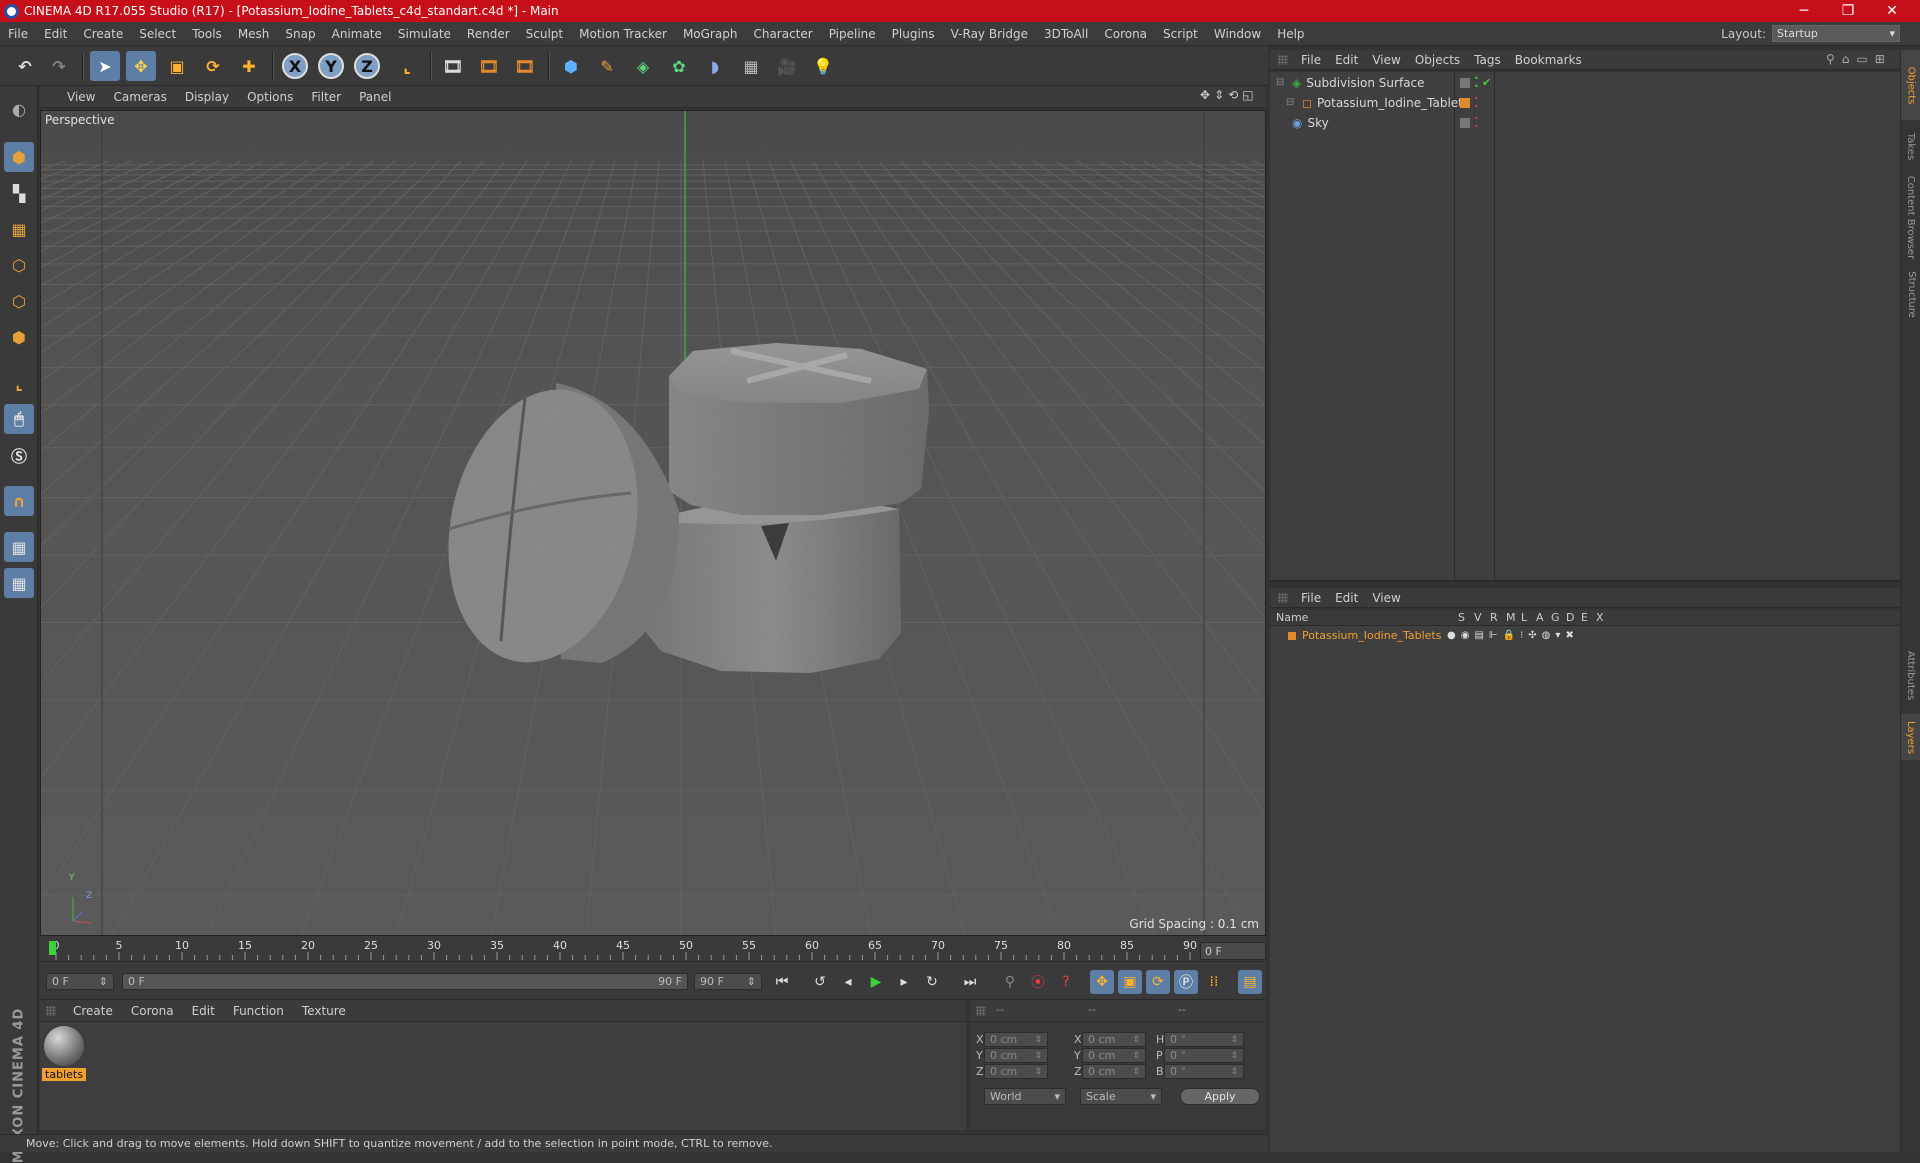 The width and height of the screenshot is (1920, 1163). What do you see at coordinates (1585, 82) in the screenshot?
I see `object-row-subdivision-surface: ⊟ ◈ Subdivision Surface • • ✔` at bounding box center [1585, 82].